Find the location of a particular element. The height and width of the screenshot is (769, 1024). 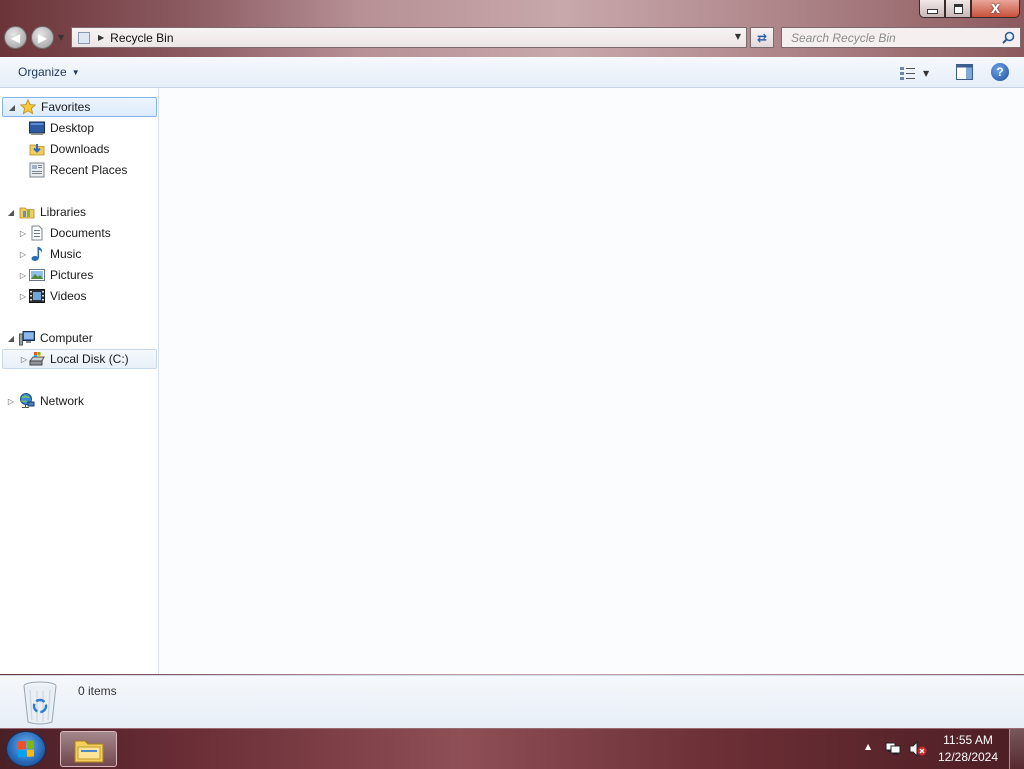

organize-label: Organize is located at coordinates (42, 72).